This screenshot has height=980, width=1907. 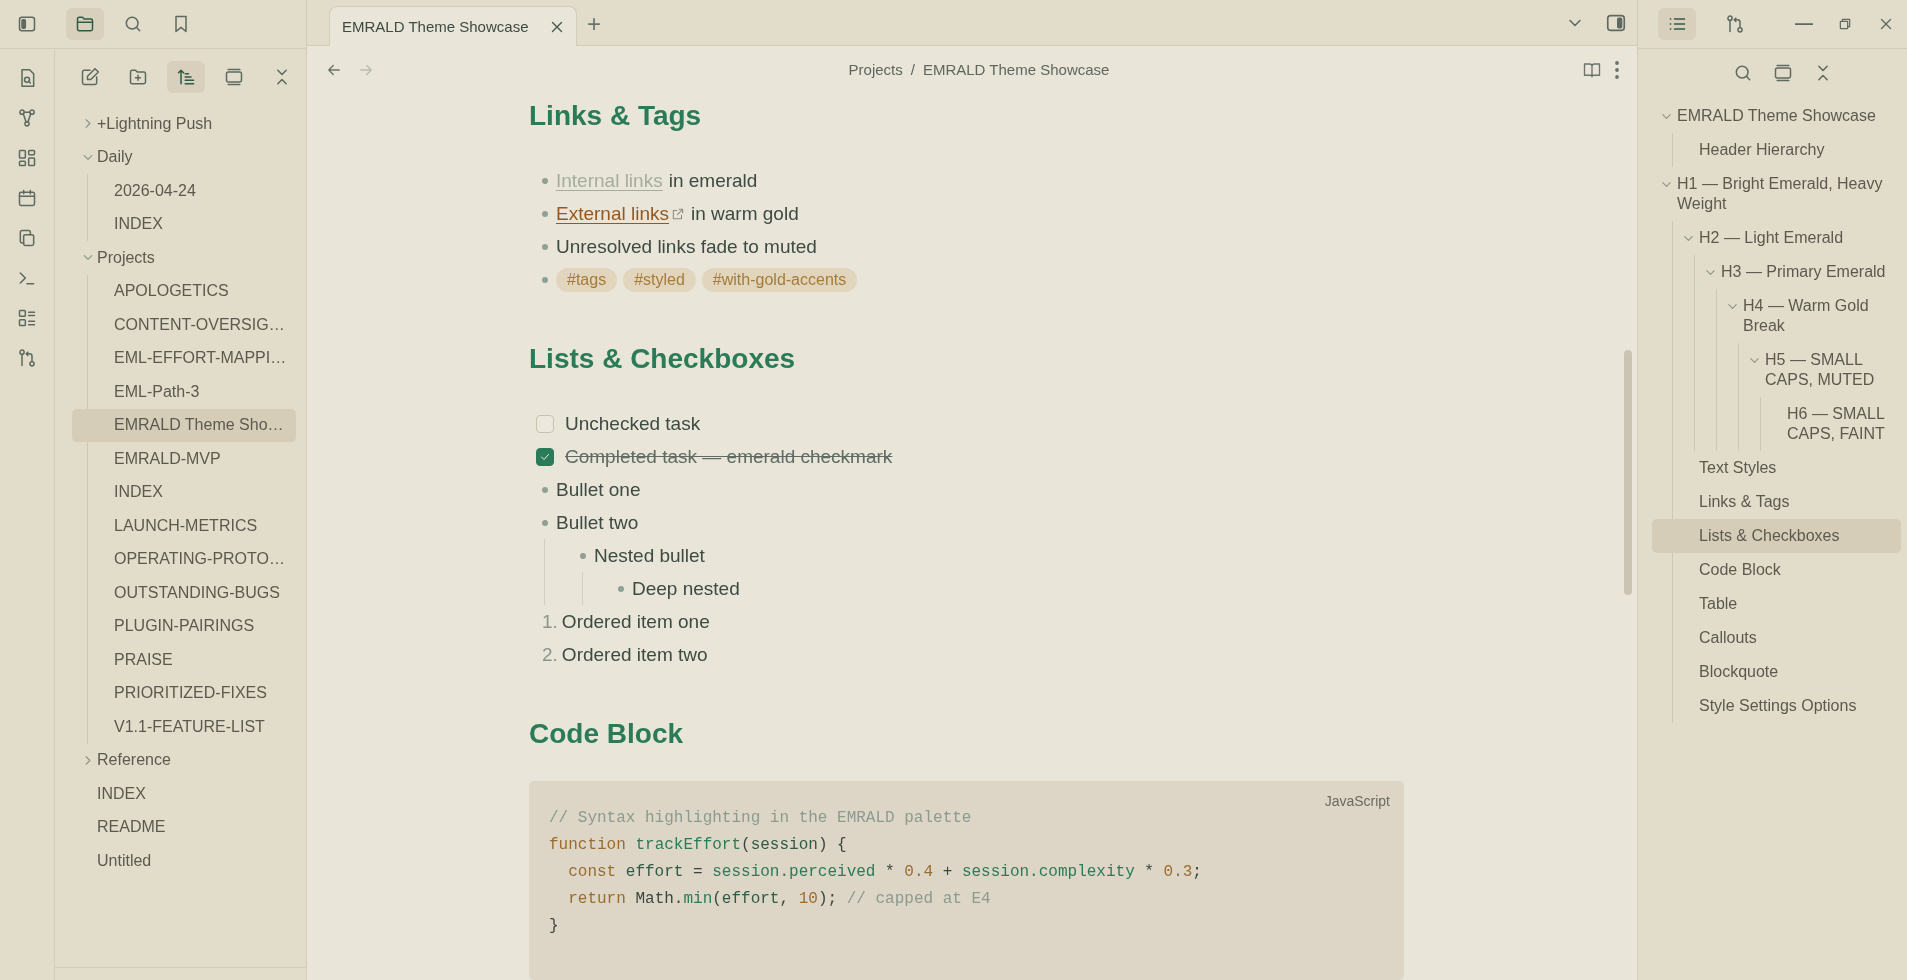 I want to click on graph-icon, so click(x=27, y=118).